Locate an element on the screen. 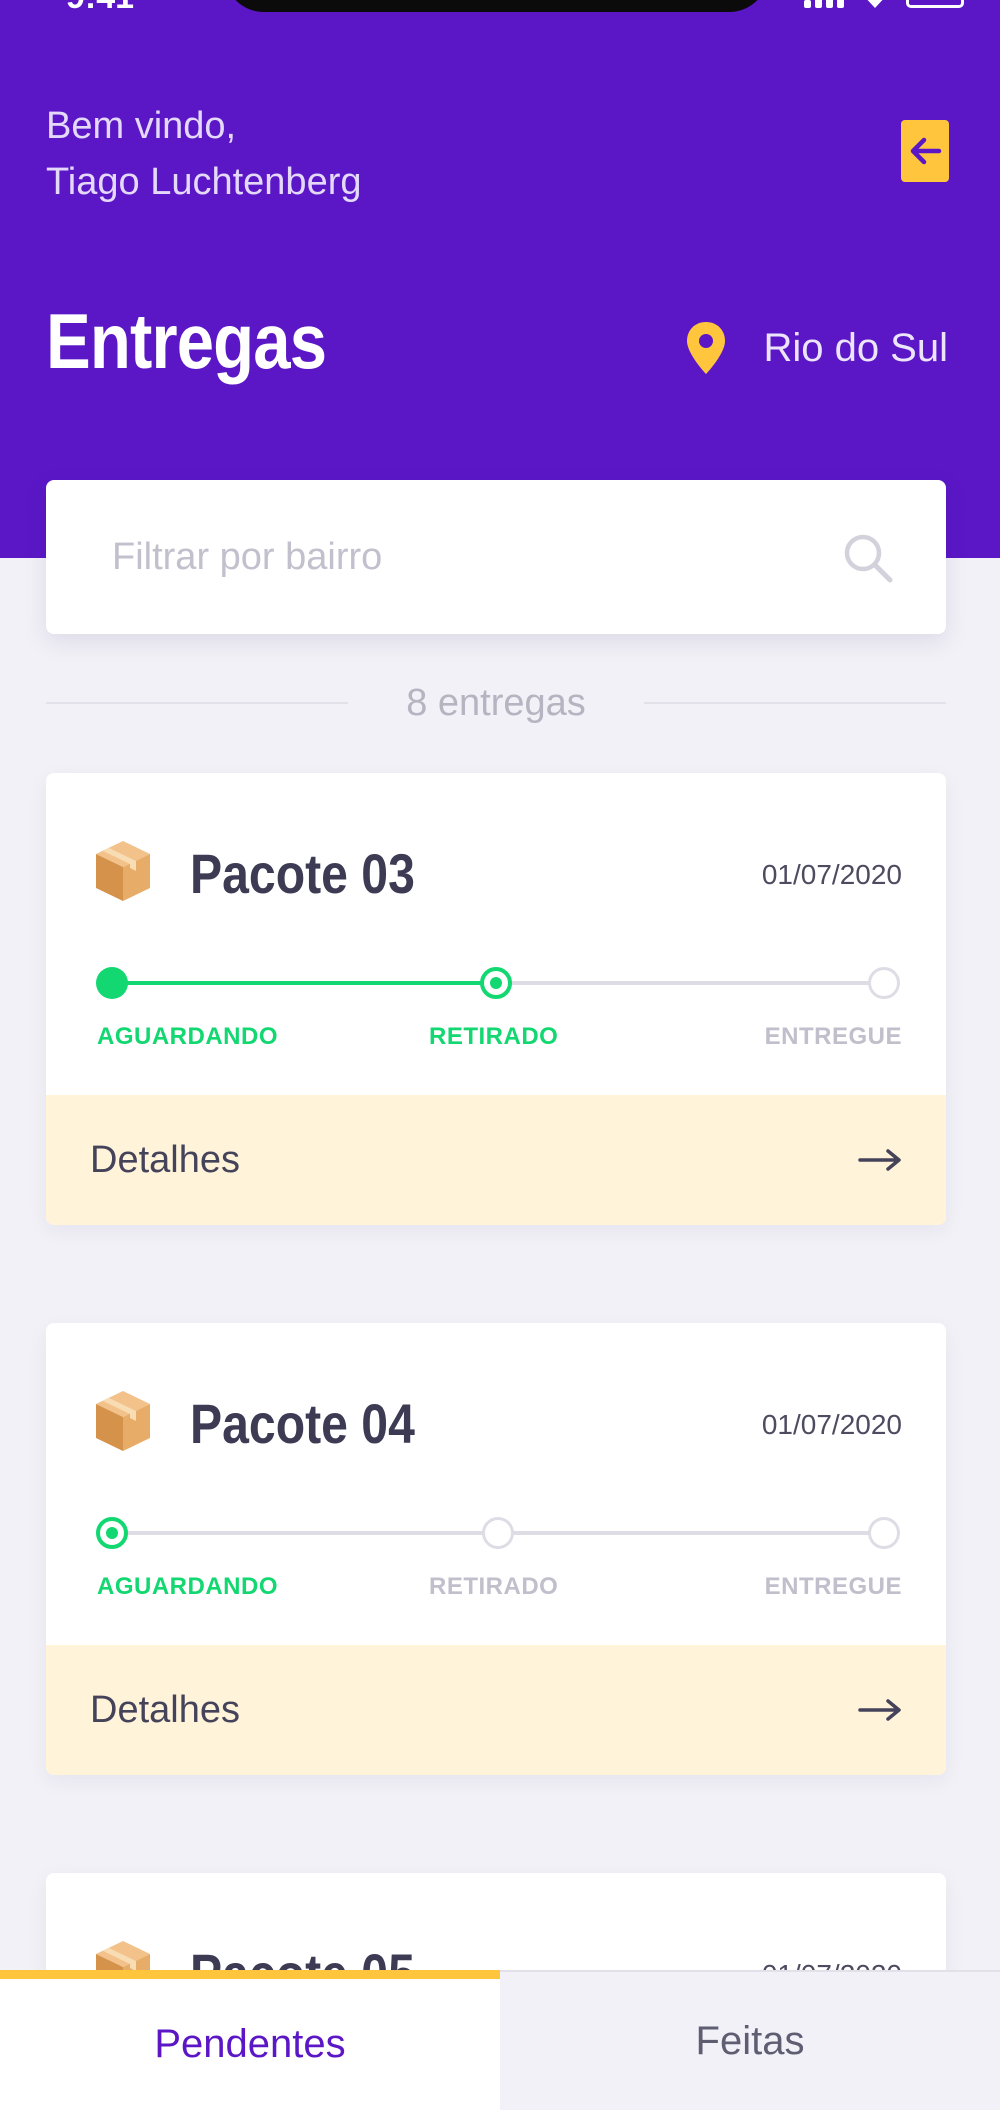 The height and width of the screenshot is (2110, 1000). search-box is located at coordinates (496, 557).